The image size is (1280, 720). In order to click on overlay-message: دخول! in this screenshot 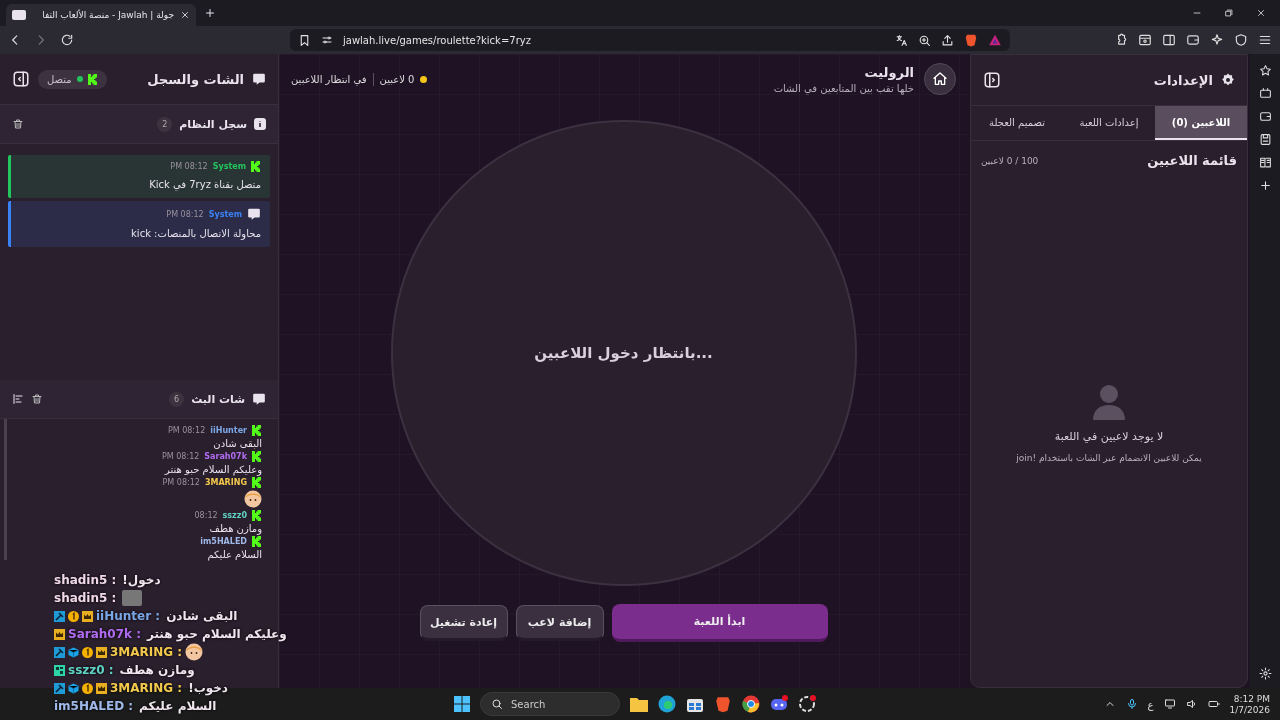, I will do `click(141, 580)`.